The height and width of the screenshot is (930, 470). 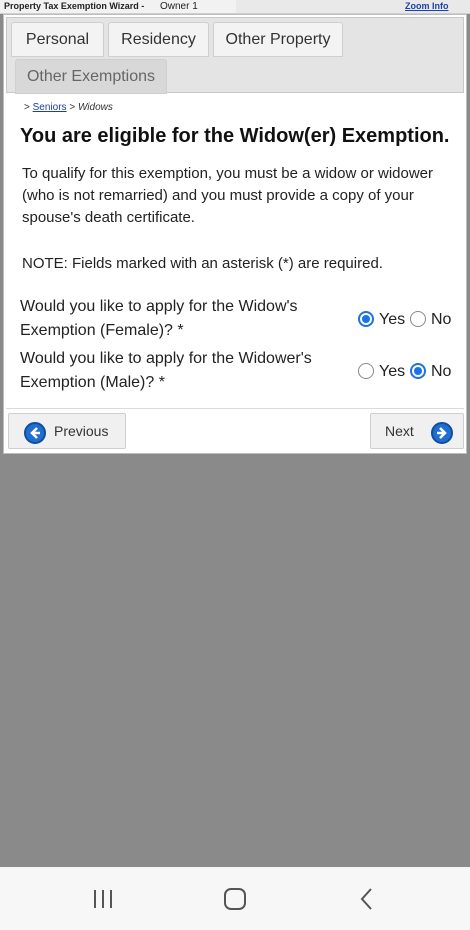 What do you see at coordinates (427, 6) in the screenshot?
I see `zoom-info-link: Zoom Info` at bounding box center [427, 6].